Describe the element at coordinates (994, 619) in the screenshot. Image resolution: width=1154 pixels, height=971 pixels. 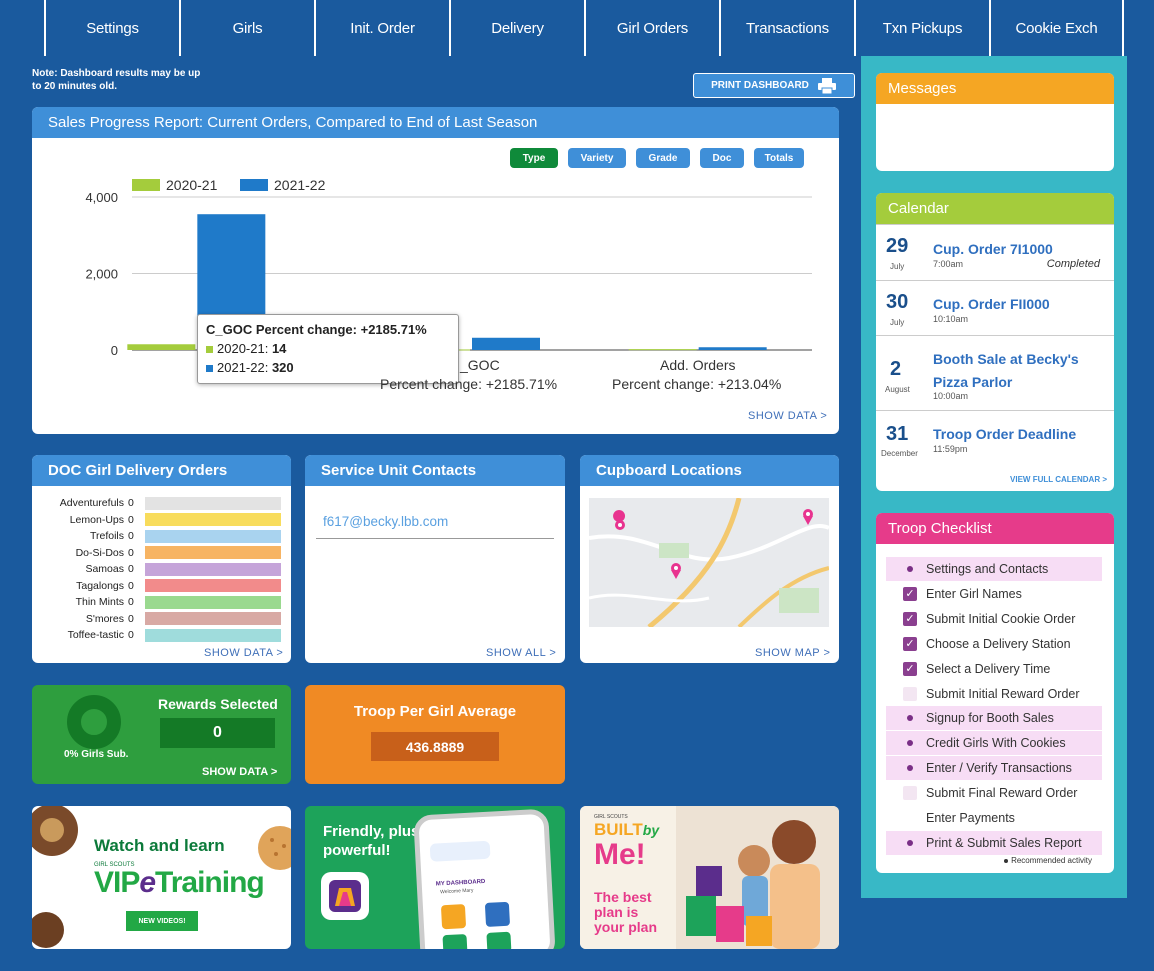
I see `checklist-item: ✓ Submit Initial Cookie Order` at that location.